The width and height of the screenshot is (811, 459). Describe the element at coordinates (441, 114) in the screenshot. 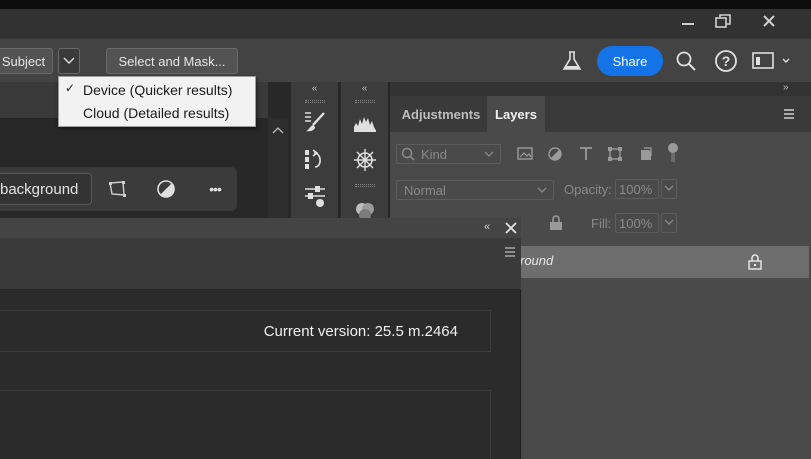

I see `tab-adjustments: Adjustments` at that location.